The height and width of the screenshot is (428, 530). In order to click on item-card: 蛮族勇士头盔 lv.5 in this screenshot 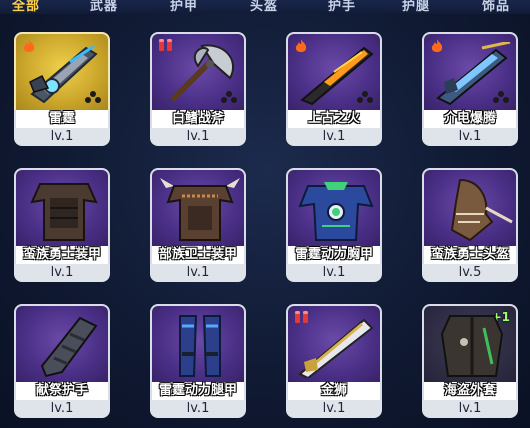, I will do `click(470, 225)`.